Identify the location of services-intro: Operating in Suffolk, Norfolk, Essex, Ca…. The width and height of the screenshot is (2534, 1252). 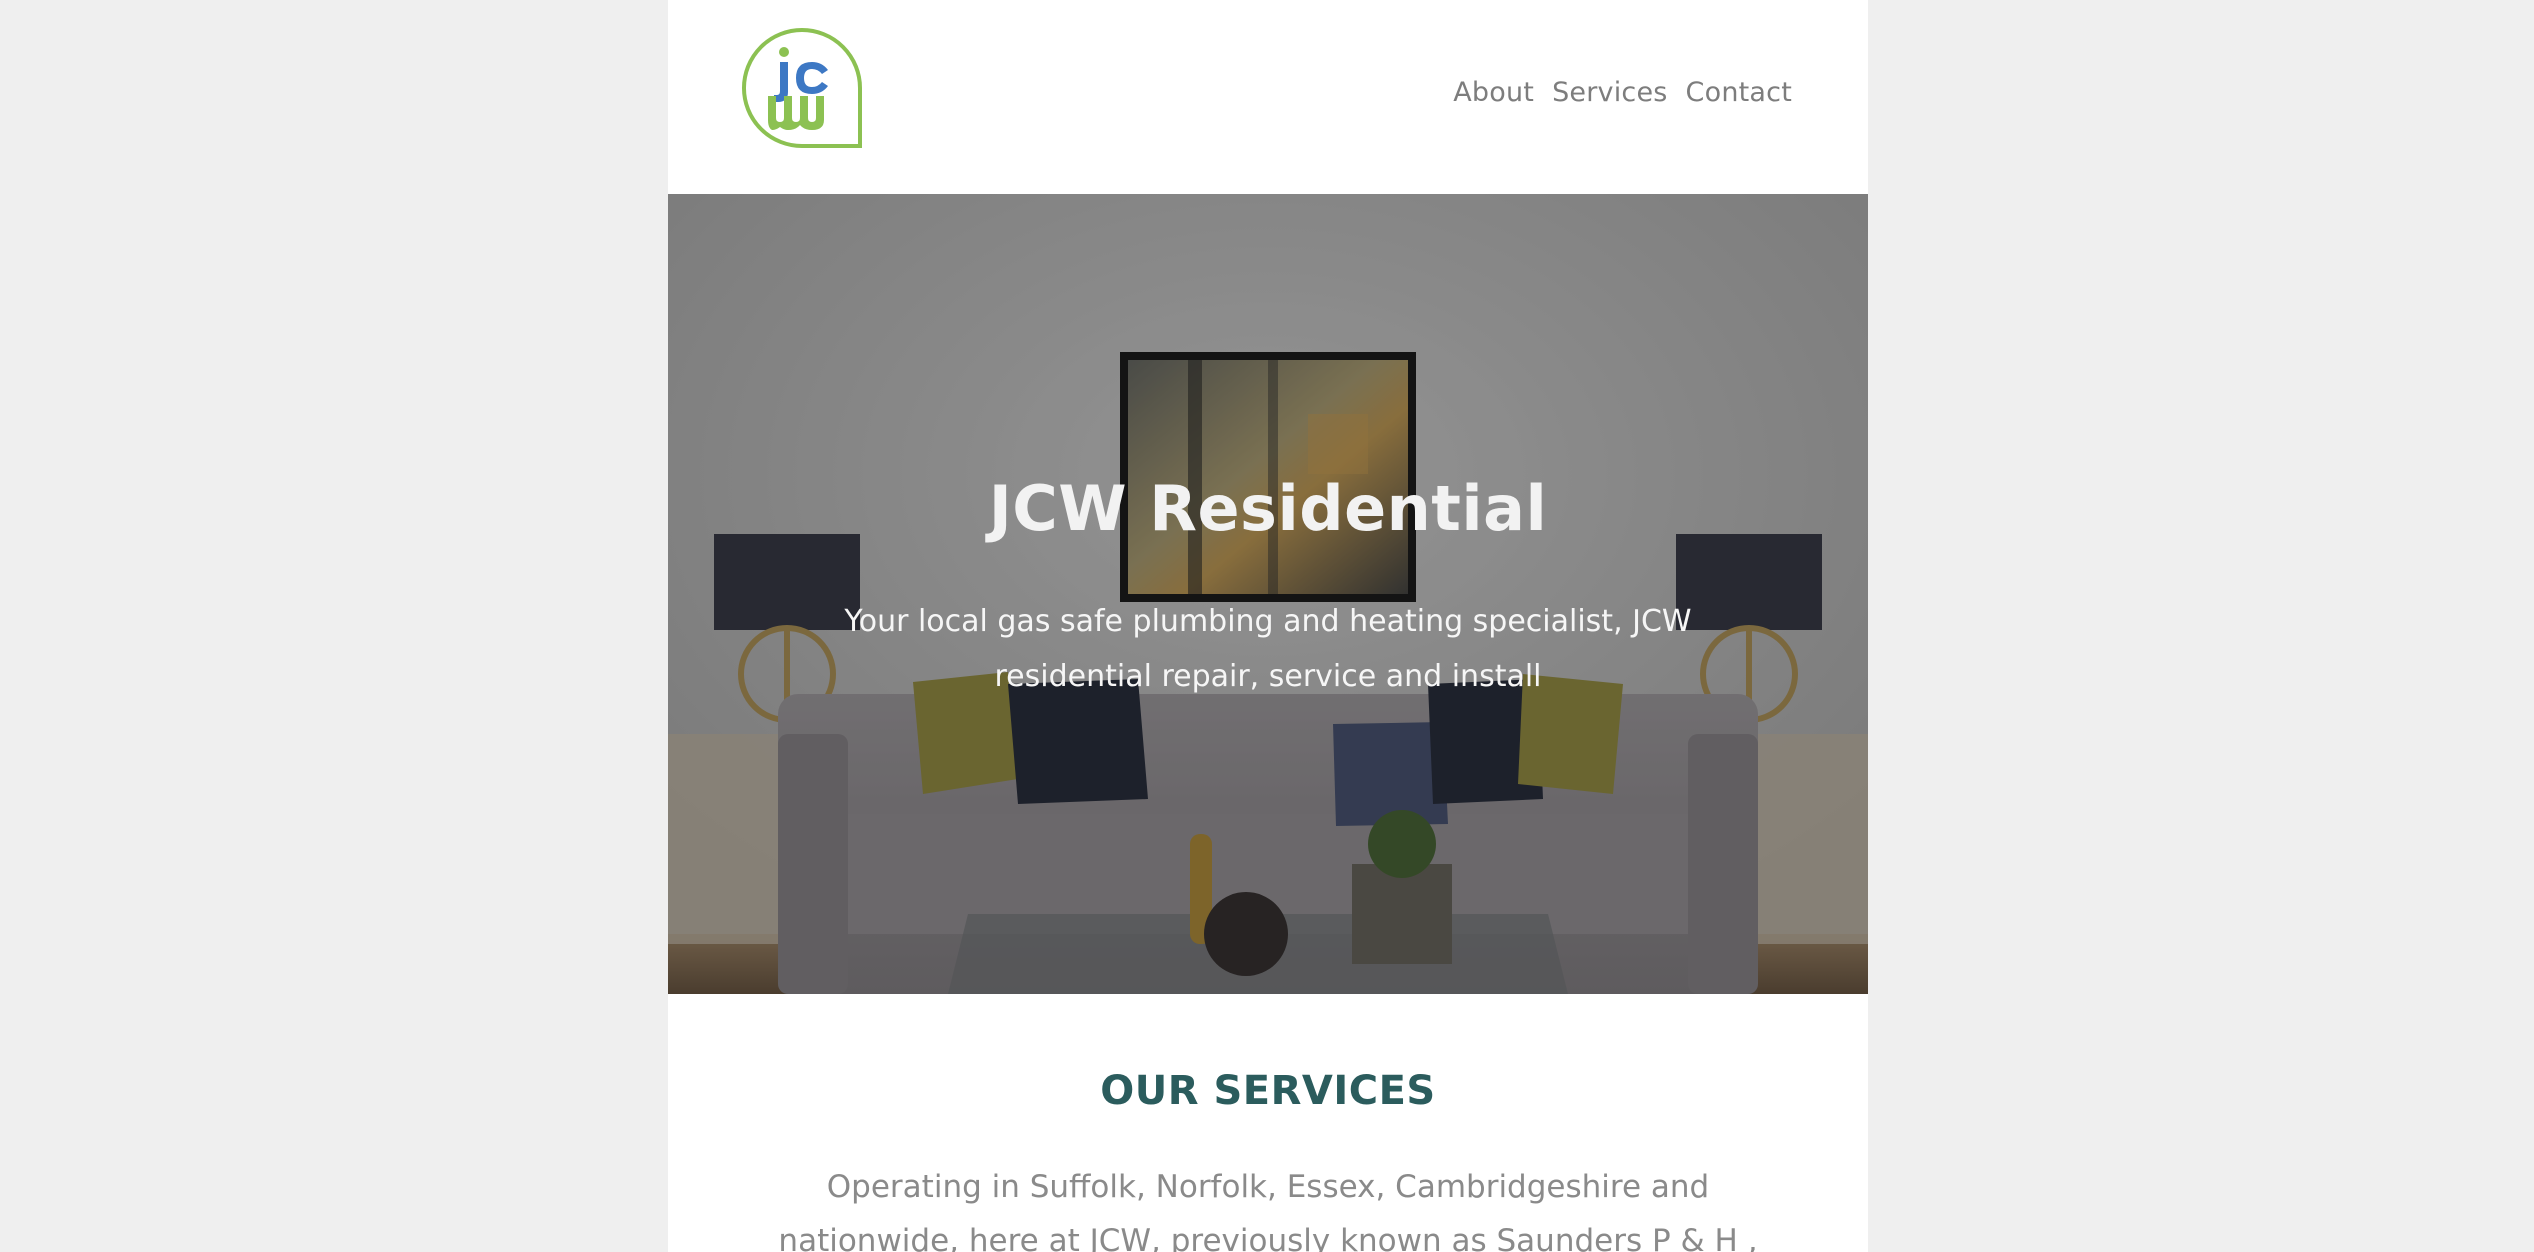
(1268, 1210).